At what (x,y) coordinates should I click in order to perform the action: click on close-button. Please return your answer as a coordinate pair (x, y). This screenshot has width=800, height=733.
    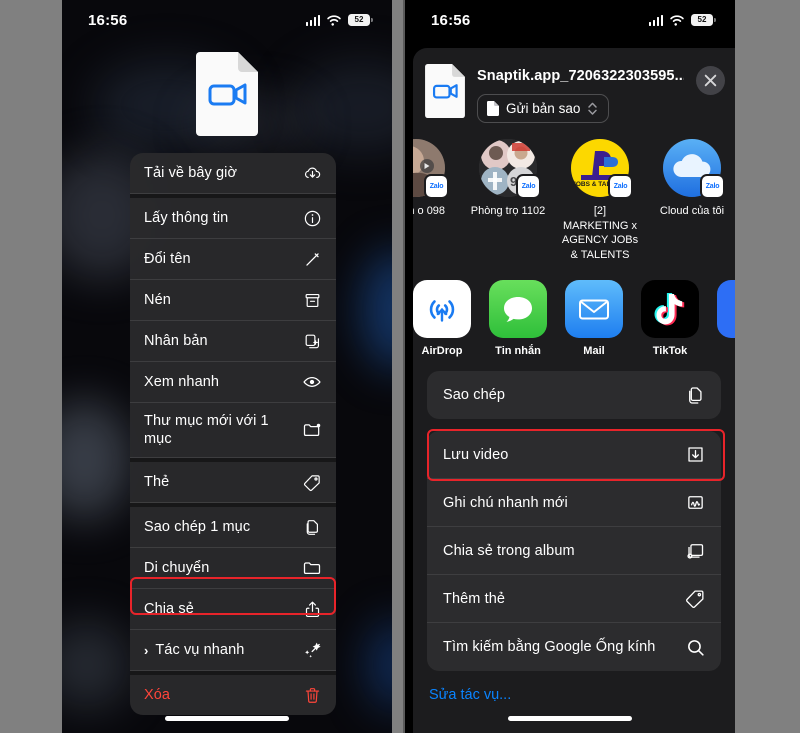
    Looking at the image, I should click on (710, 80).